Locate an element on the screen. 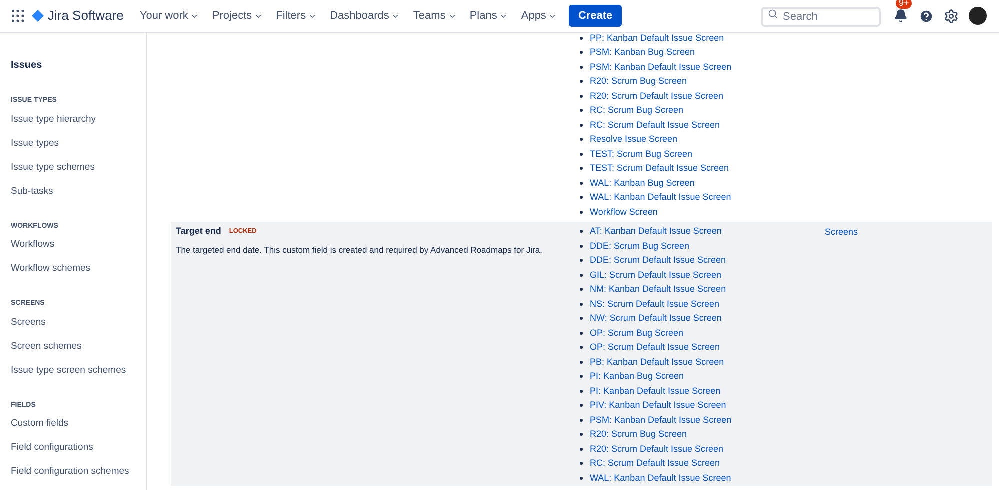  notification-bell-icon is located at coordinates (901, 16).